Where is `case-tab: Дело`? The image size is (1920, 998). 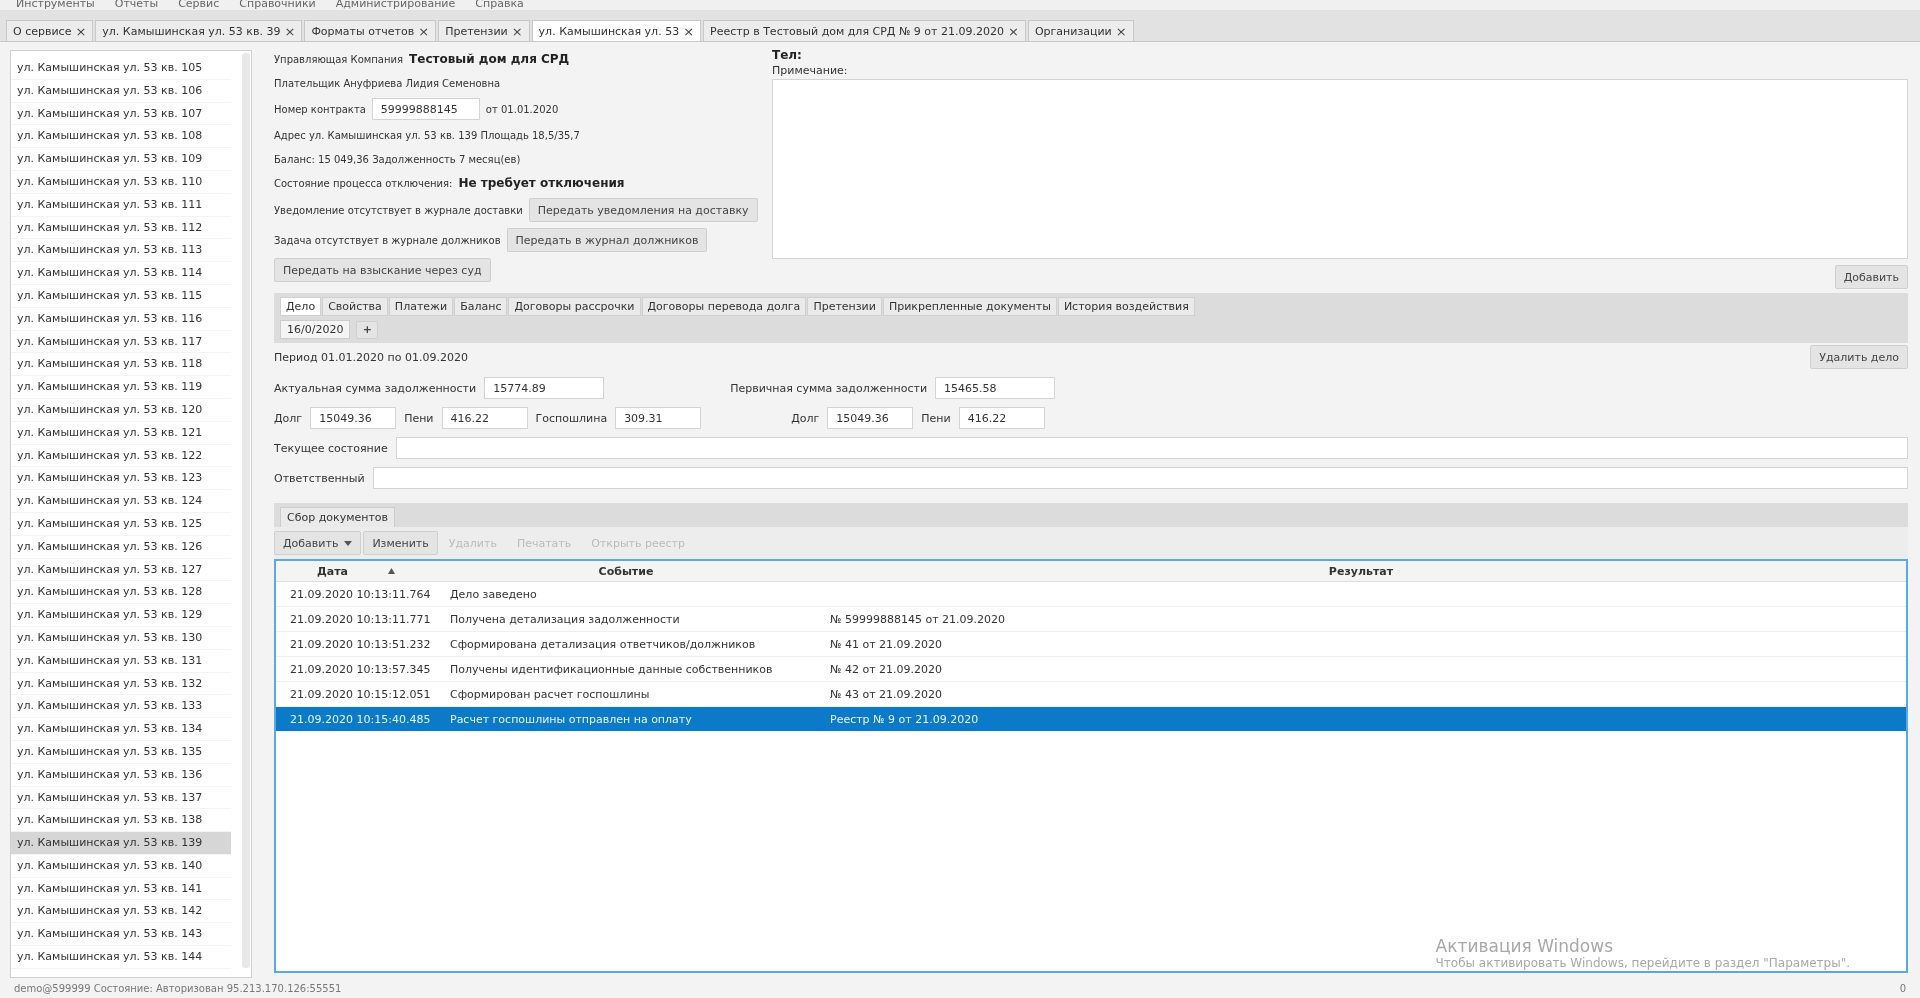
case-tab: Дело is located at coordinates (301, 306).